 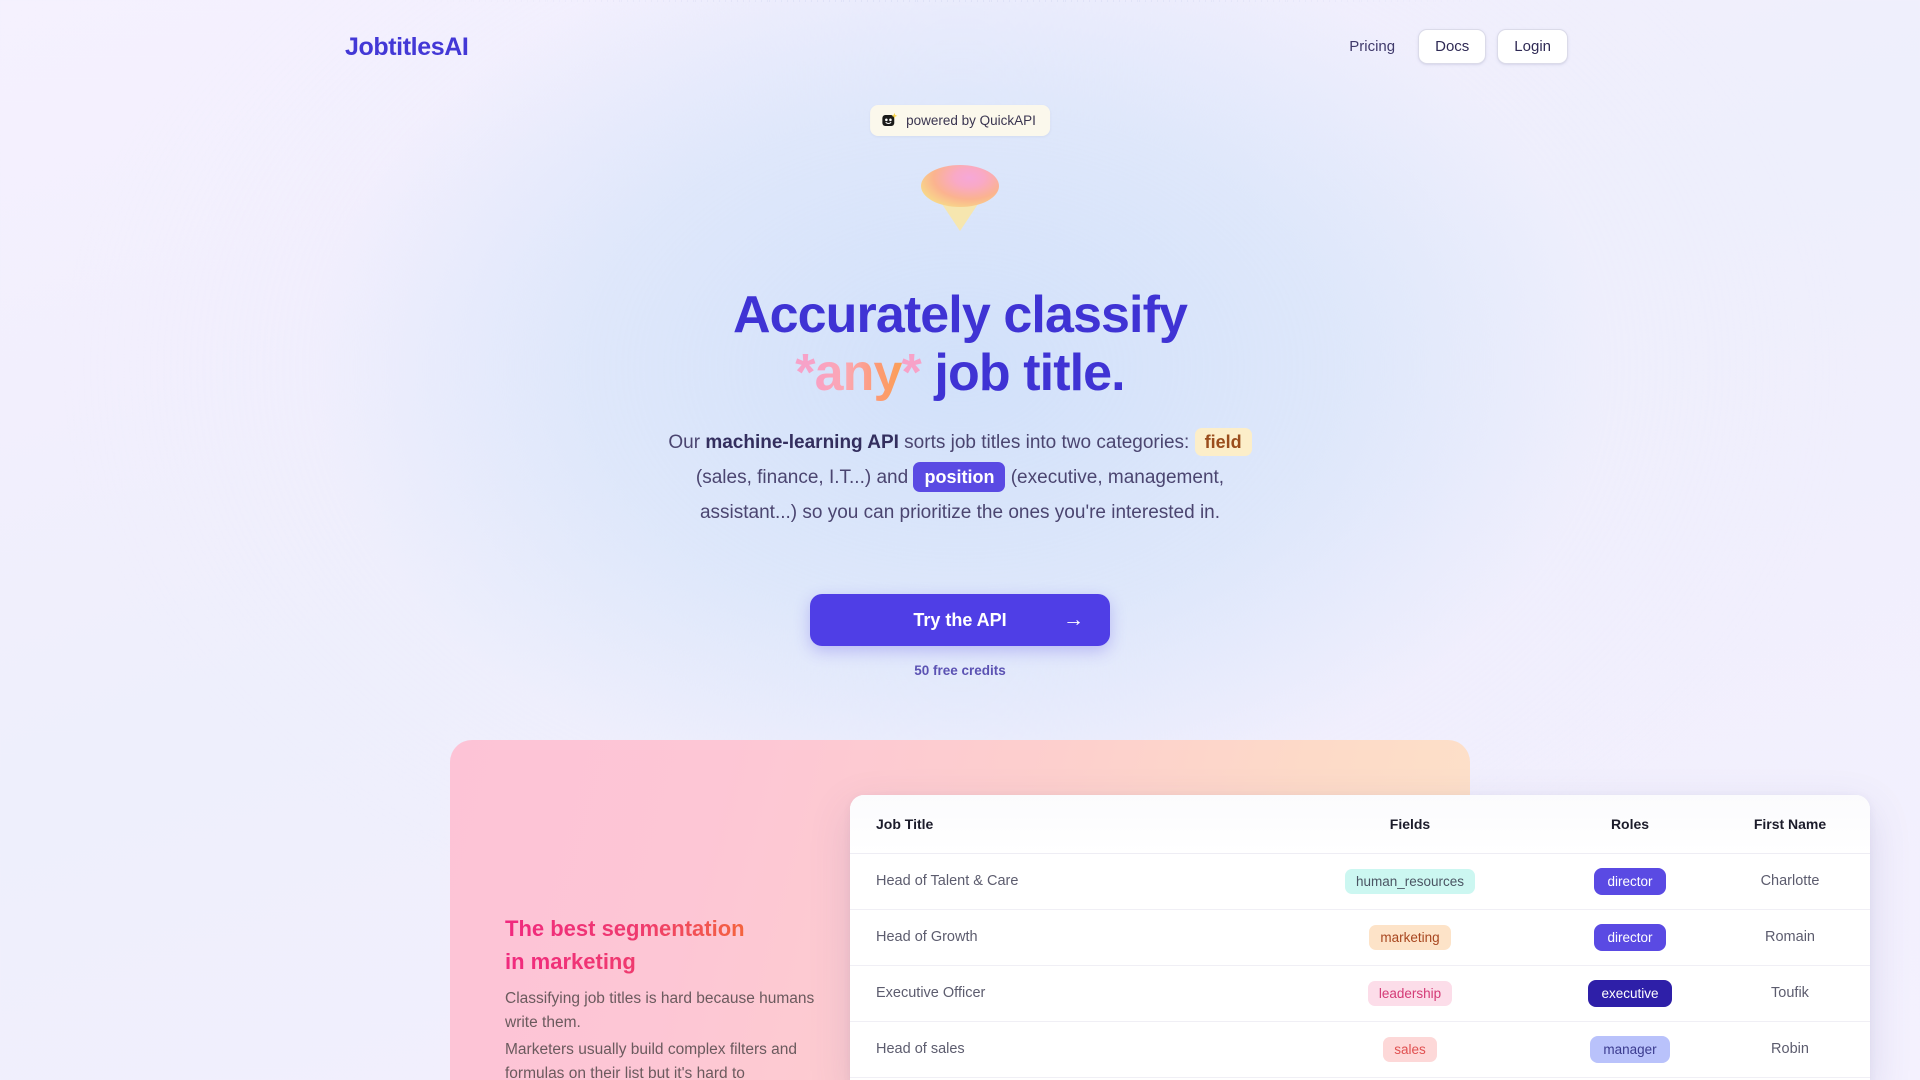 I want to click on subtitle-seg-3: (sales, finance, I.T...) and, so click(x=804, y=477).